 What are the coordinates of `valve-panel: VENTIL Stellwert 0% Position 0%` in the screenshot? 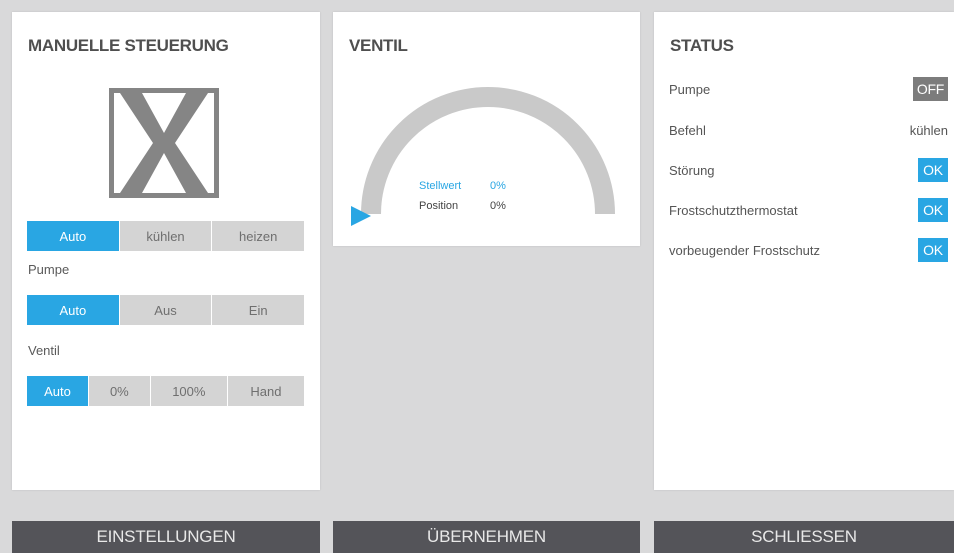 It's located at (486, 129).